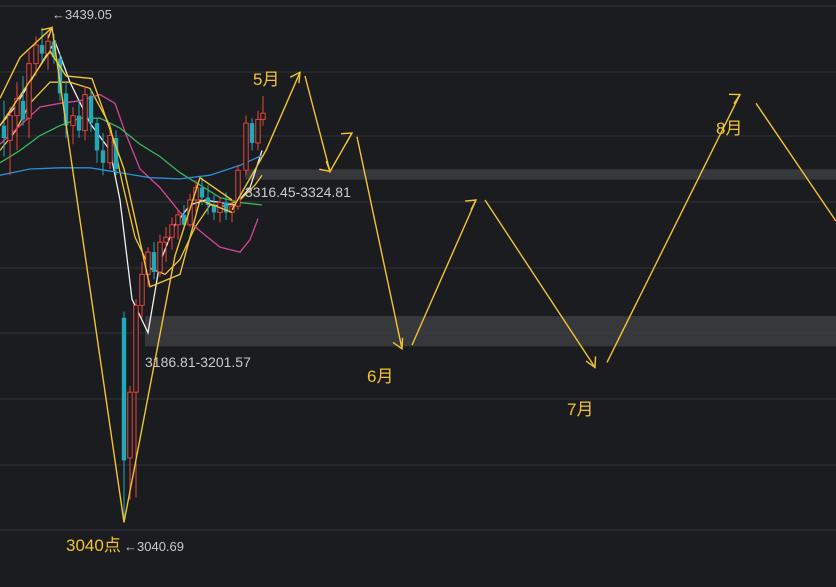 This screenshot has width=836, height=587. I want to click on low-price-big-label: 3040点, so click(93, 545).